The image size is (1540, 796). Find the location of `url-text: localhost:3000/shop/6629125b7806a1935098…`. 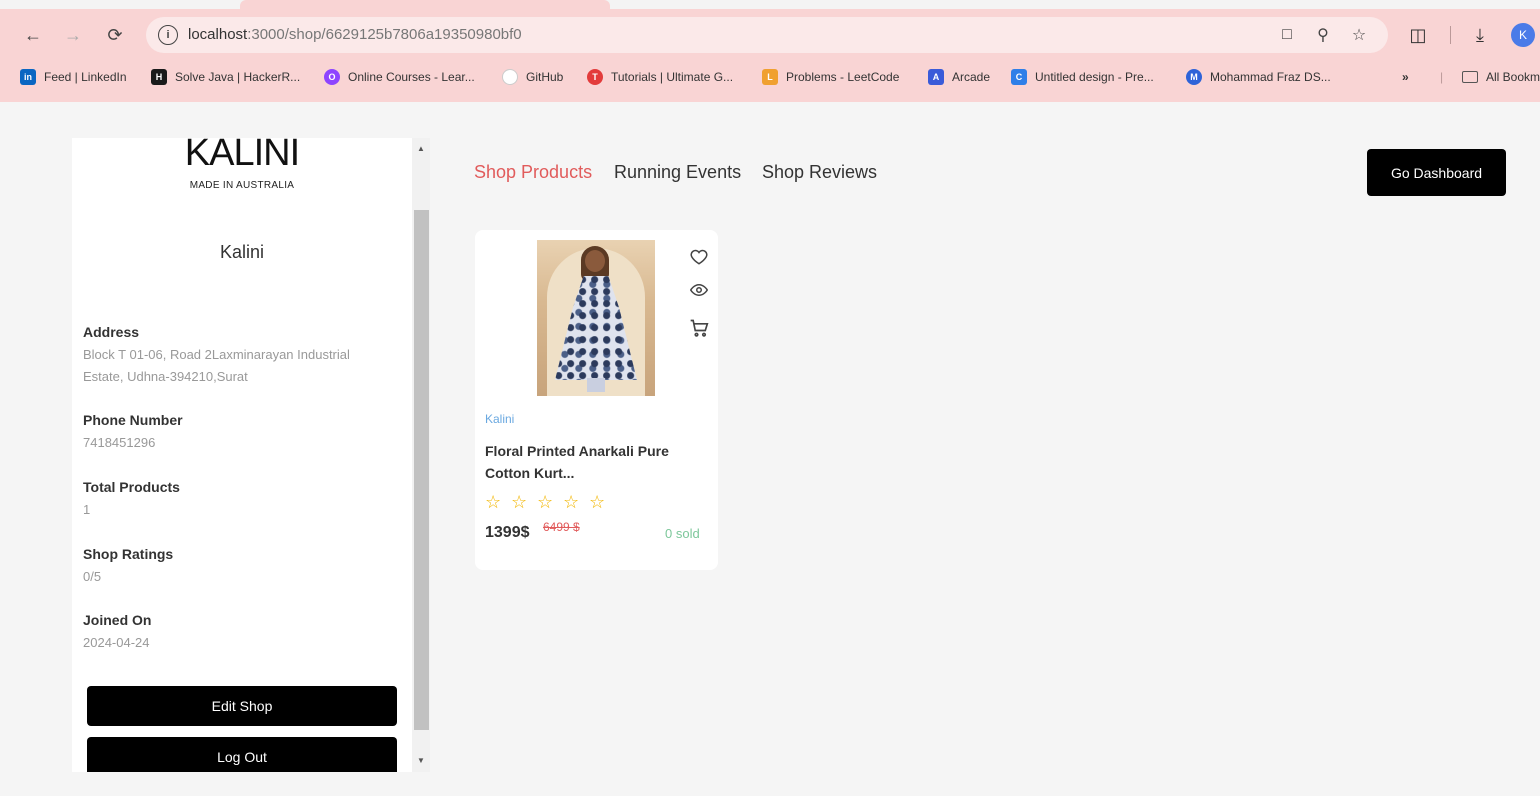

url-text: localhost:3000/shop/6629125b7806a1935098… is located at coordinates (355, 34).